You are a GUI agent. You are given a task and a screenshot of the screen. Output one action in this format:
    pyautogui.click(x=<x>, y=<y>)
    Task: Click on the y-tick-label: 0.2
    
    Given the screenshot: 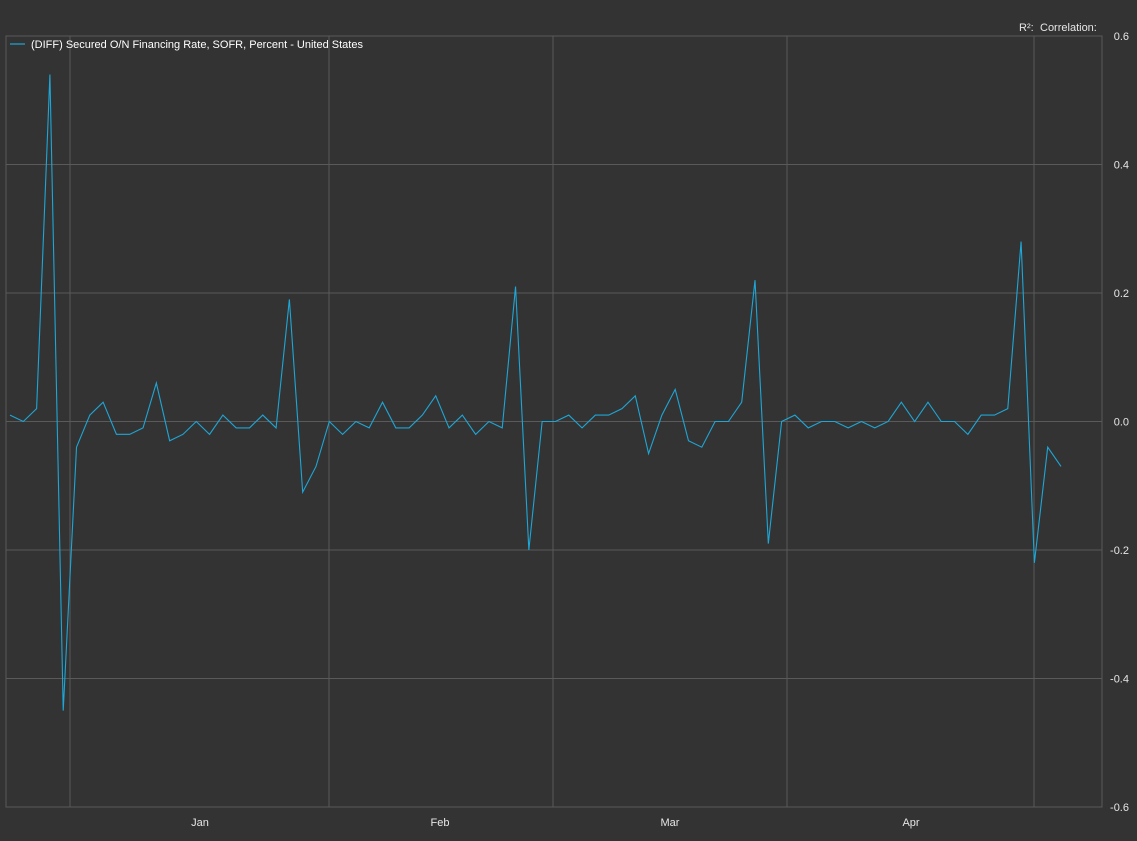 What is the action you would take?
    pyautogui.click(x=1121, y=294)
    